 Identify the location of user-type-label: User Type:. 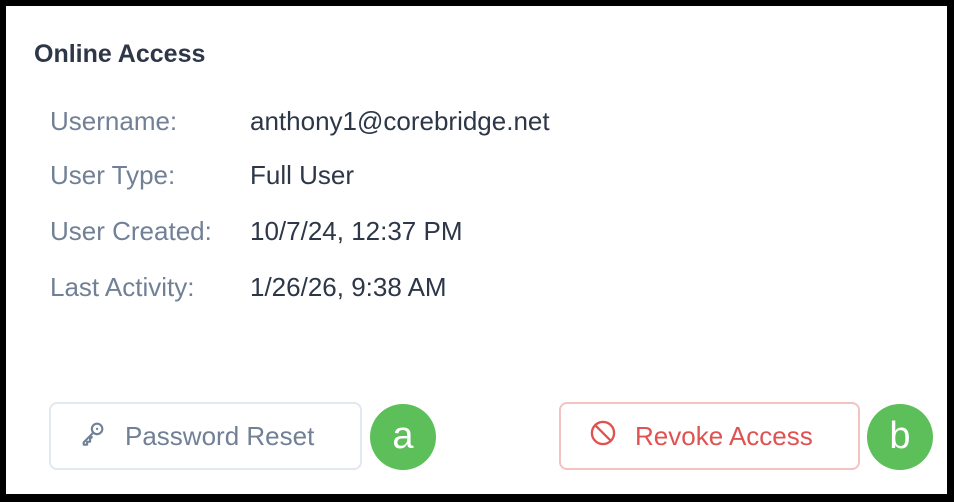
(113, 175).